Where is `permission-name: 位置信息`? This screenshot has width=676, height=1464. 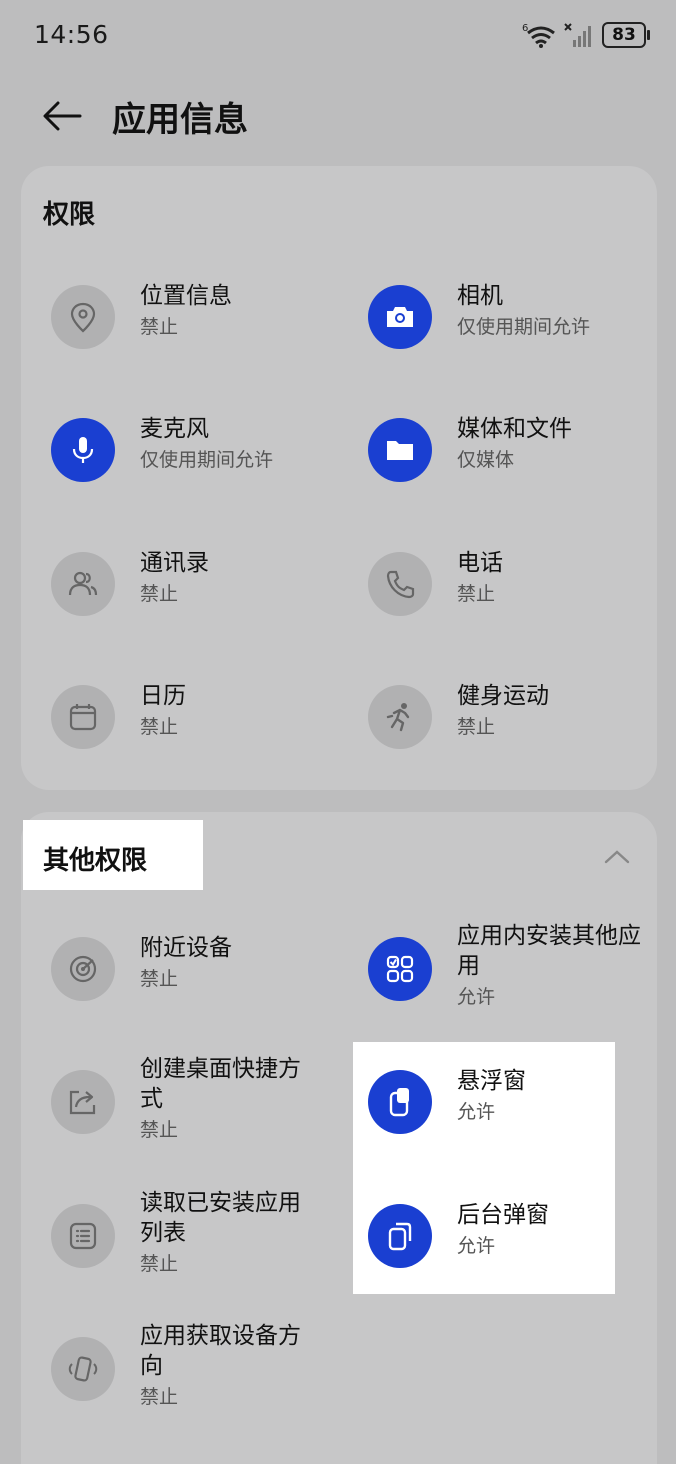 permission-name: 位置信息 is located at coordinates (186, 296).